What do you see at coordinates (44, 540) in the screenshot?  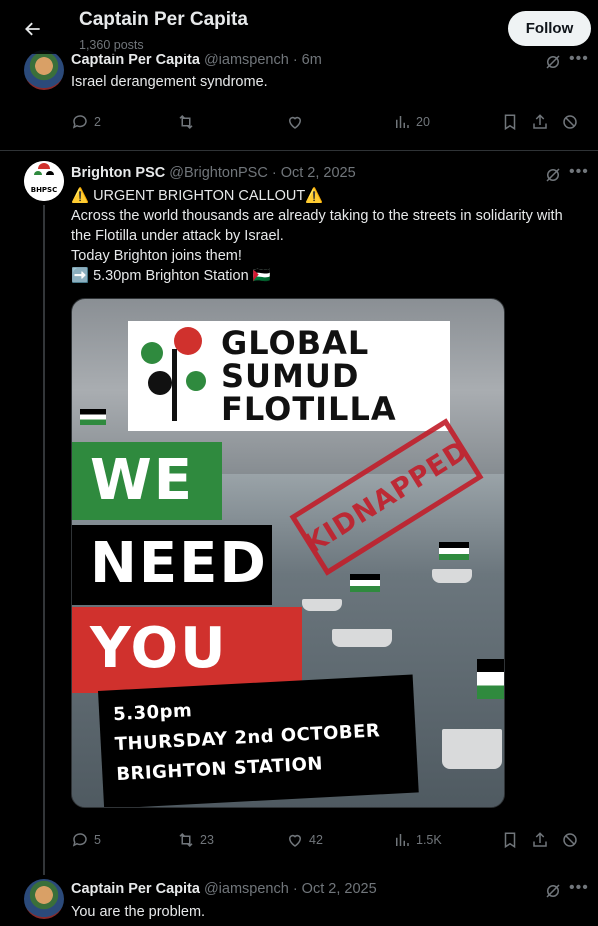 I see `thread-line` at bounding box center [44, 540].